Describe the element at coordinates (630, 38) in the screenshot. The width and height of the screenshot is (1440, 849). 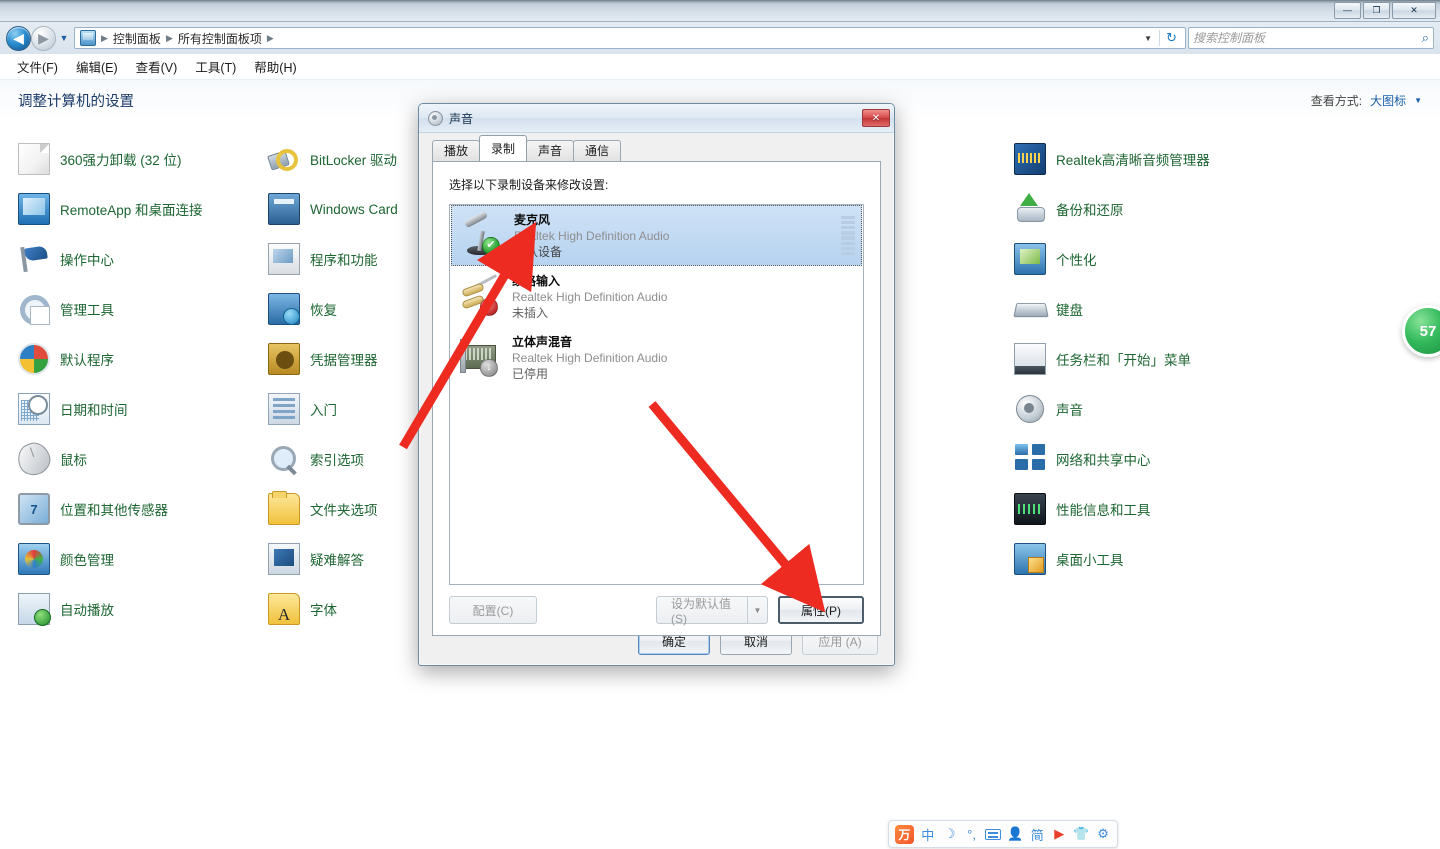
I see `address-bar: ▶ 控制面板 ▶ 所有控制面板项 ▶ ▼ ↻` at that location.